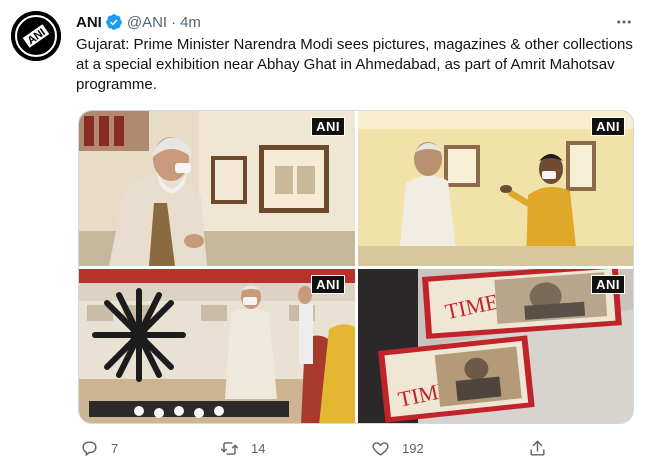 Image resolution: width=653 pixels, height=466 pixels. What do you see at coordinates (242, 448) in the screenshot?
I see `retweet-button: 14` at bounding box center [242, 448].